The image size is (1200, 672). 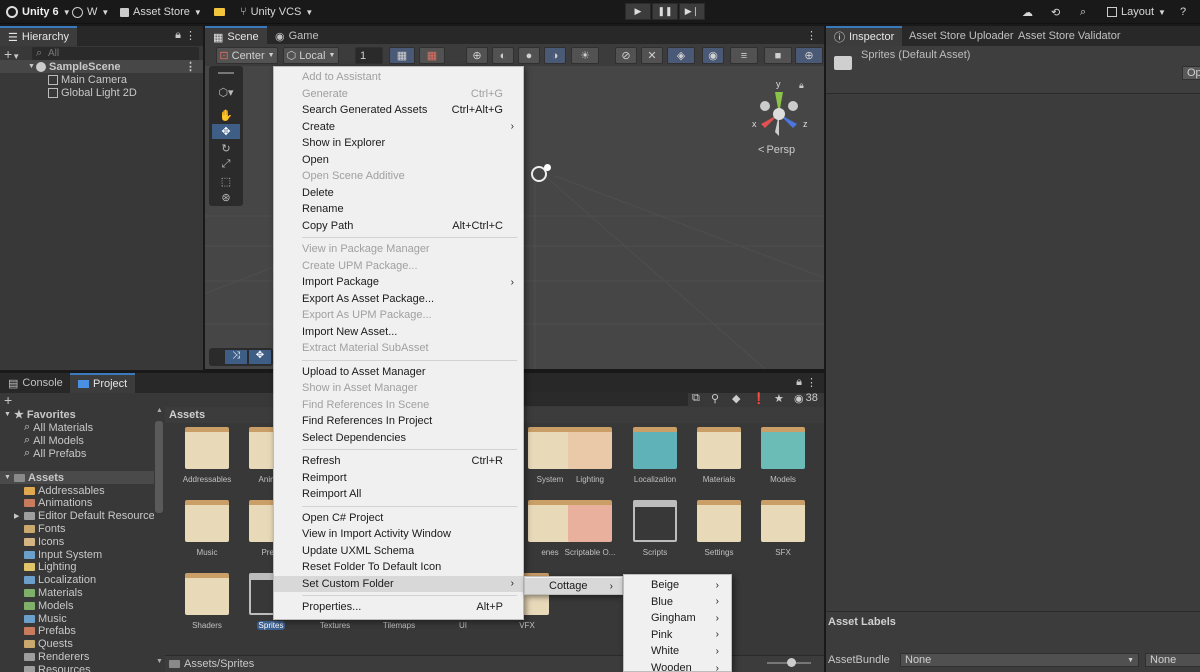 What do you see at coordinates (92, 92) in the screenshot?
I see `hierarchy-item: Global Light 2D` at bounding box center [92, 92].